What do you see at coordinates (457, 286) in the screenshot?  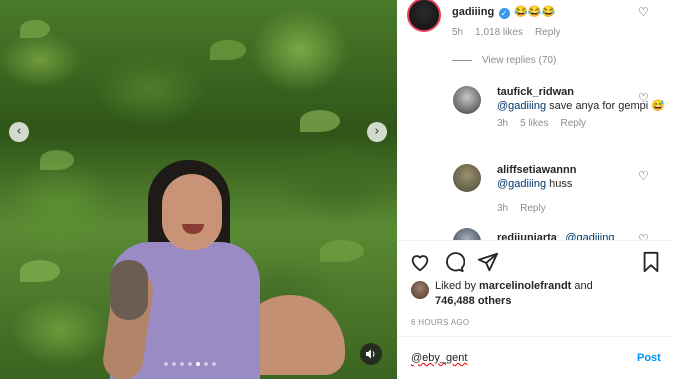 I see `liked-by-prefix: Liked by` at bounding box center [457, 286].